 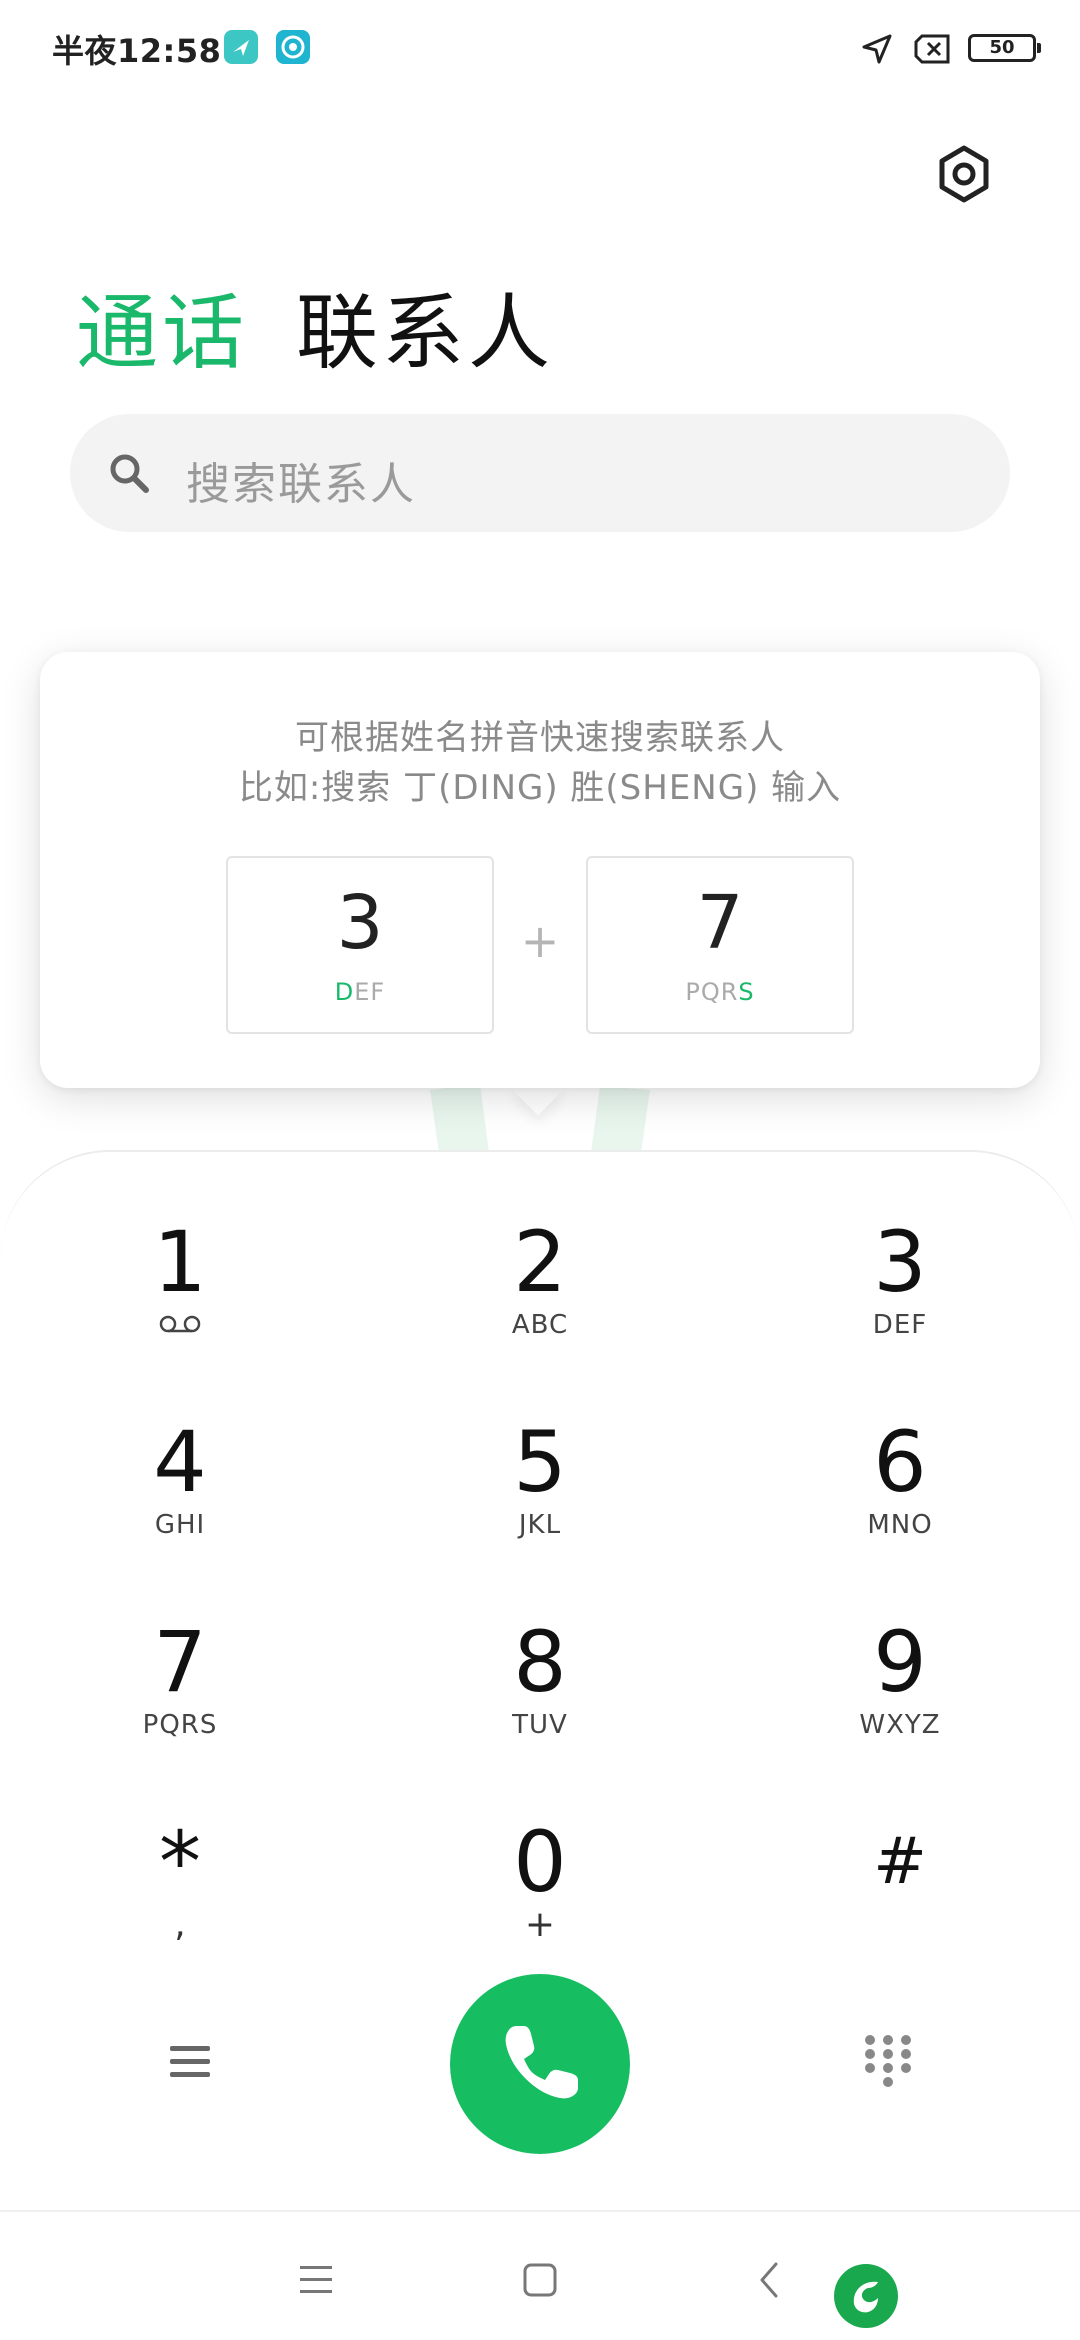 I want to click on dial-key-8: 8 TUV, so click(x=540, y=1689).